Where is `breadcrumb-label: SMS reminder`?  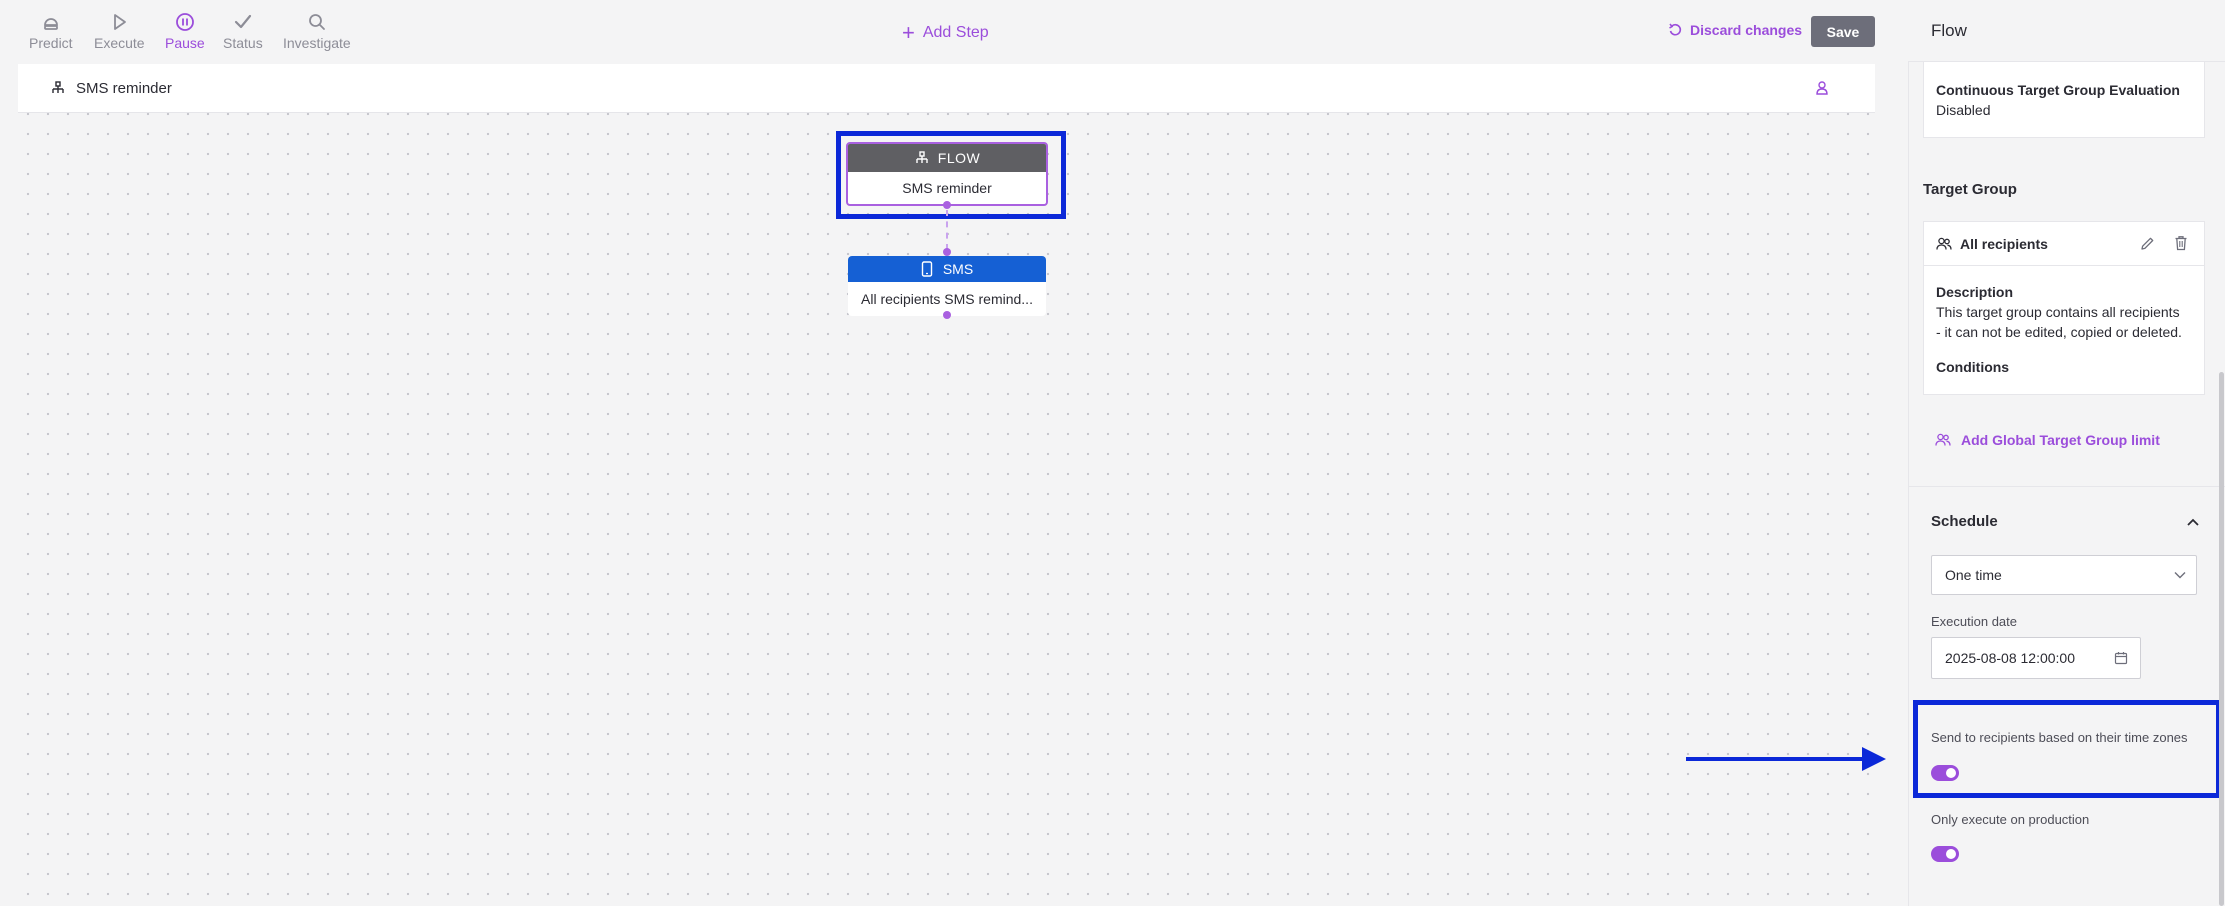
breadcrumb-label: SMS reminder is located at coordinates (124, 88).